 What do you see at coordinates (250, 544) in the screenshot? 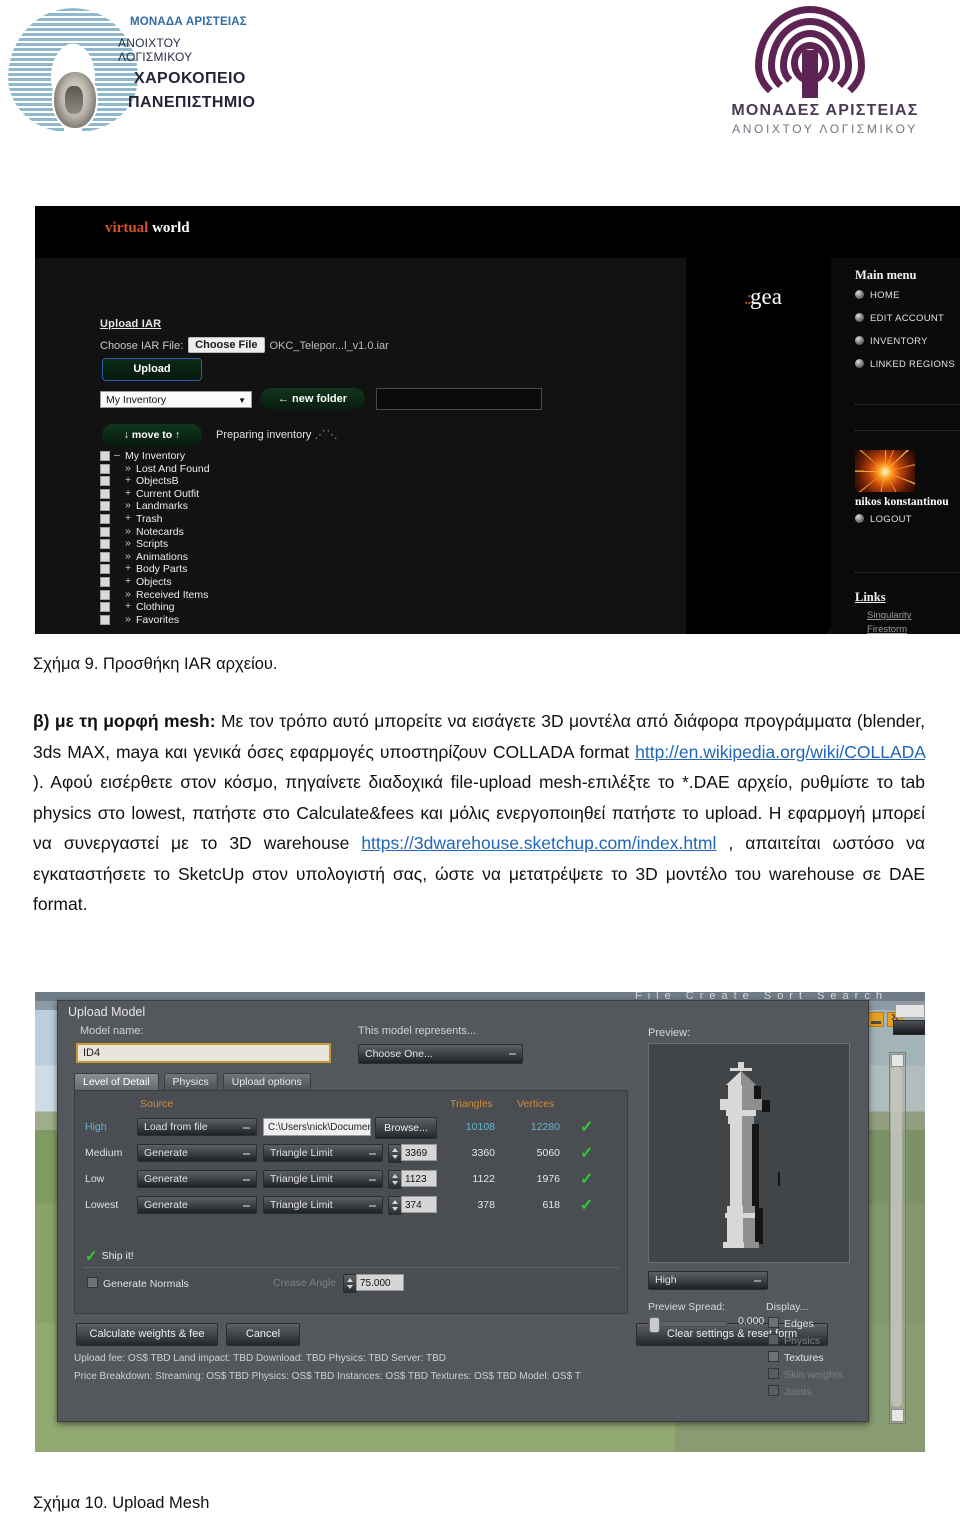
I see `tree-item-scripts: » Scripts` at bounding box center [250, 544].